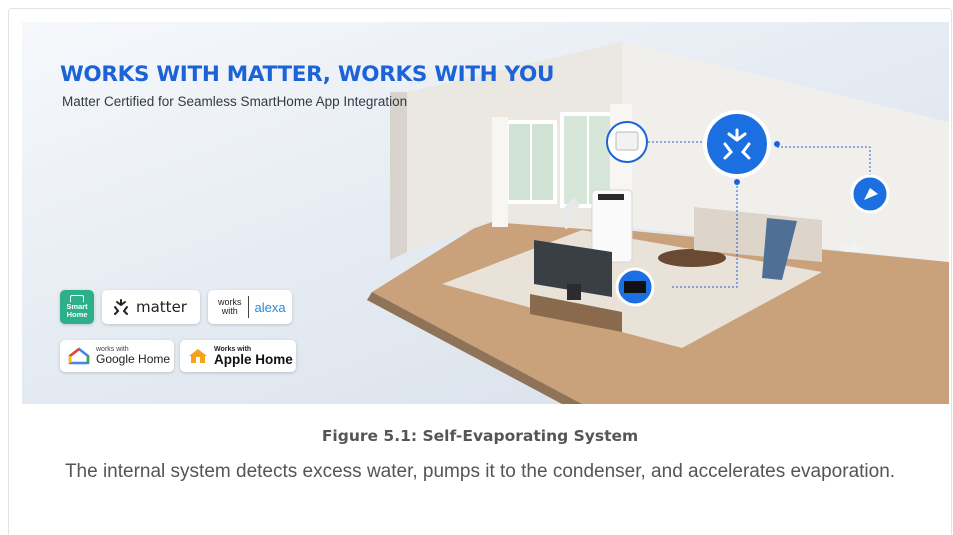  What do you see at coordinates (398, 176) in the screenshot?
I see `left-wall-edge` at bounding box center [398, 176].